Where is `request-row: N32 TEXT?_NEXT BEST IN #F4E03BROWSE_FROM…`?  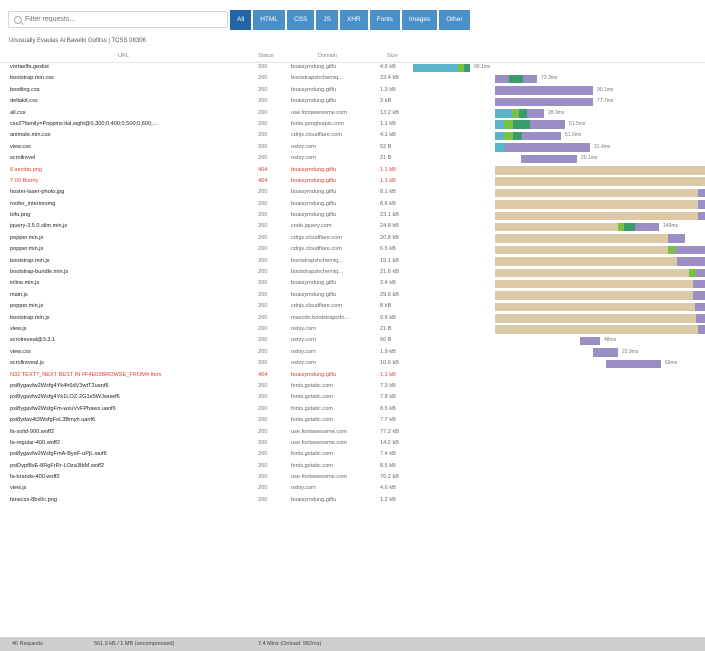
request-row: N32 TEXT?_NEXT BEST IN #F4E03BROWSE_FROM… is located at coordinates (352, 375).